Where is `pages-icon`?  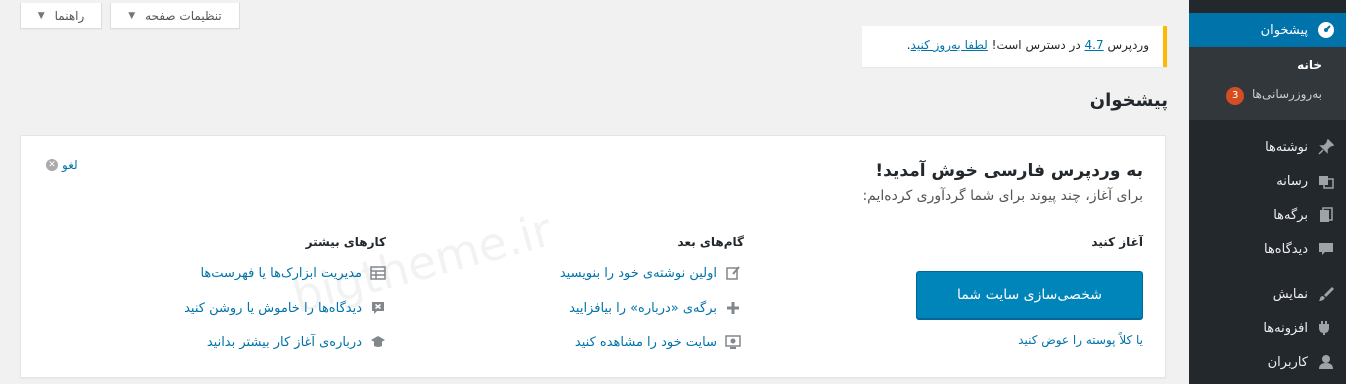 pages-icon is located at coordinates (1326, 215).